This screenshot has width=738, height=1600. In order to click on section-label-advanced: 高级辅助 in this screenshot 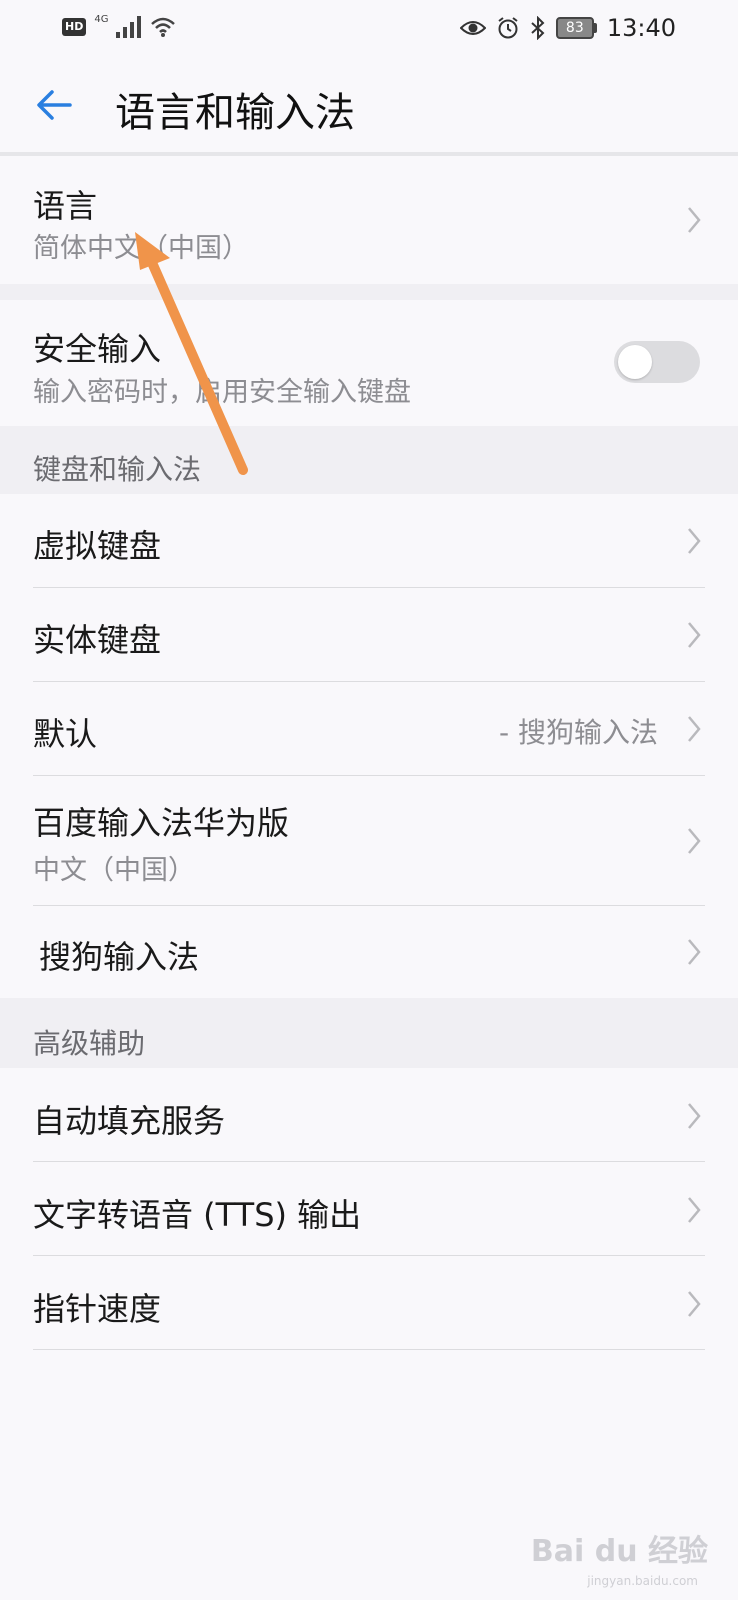, I will do `click(89, 1043)`.